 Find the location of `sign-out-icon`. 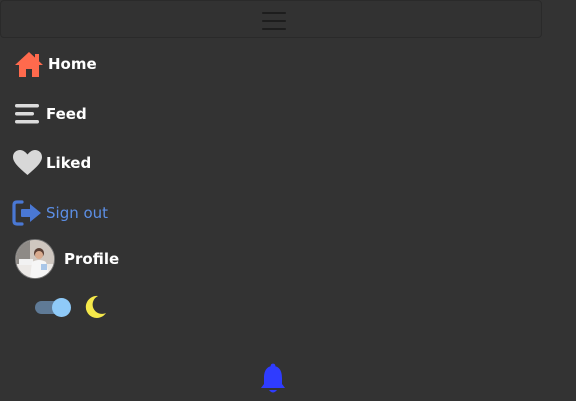

sign-out-icon is located at coordinates (28, 213).